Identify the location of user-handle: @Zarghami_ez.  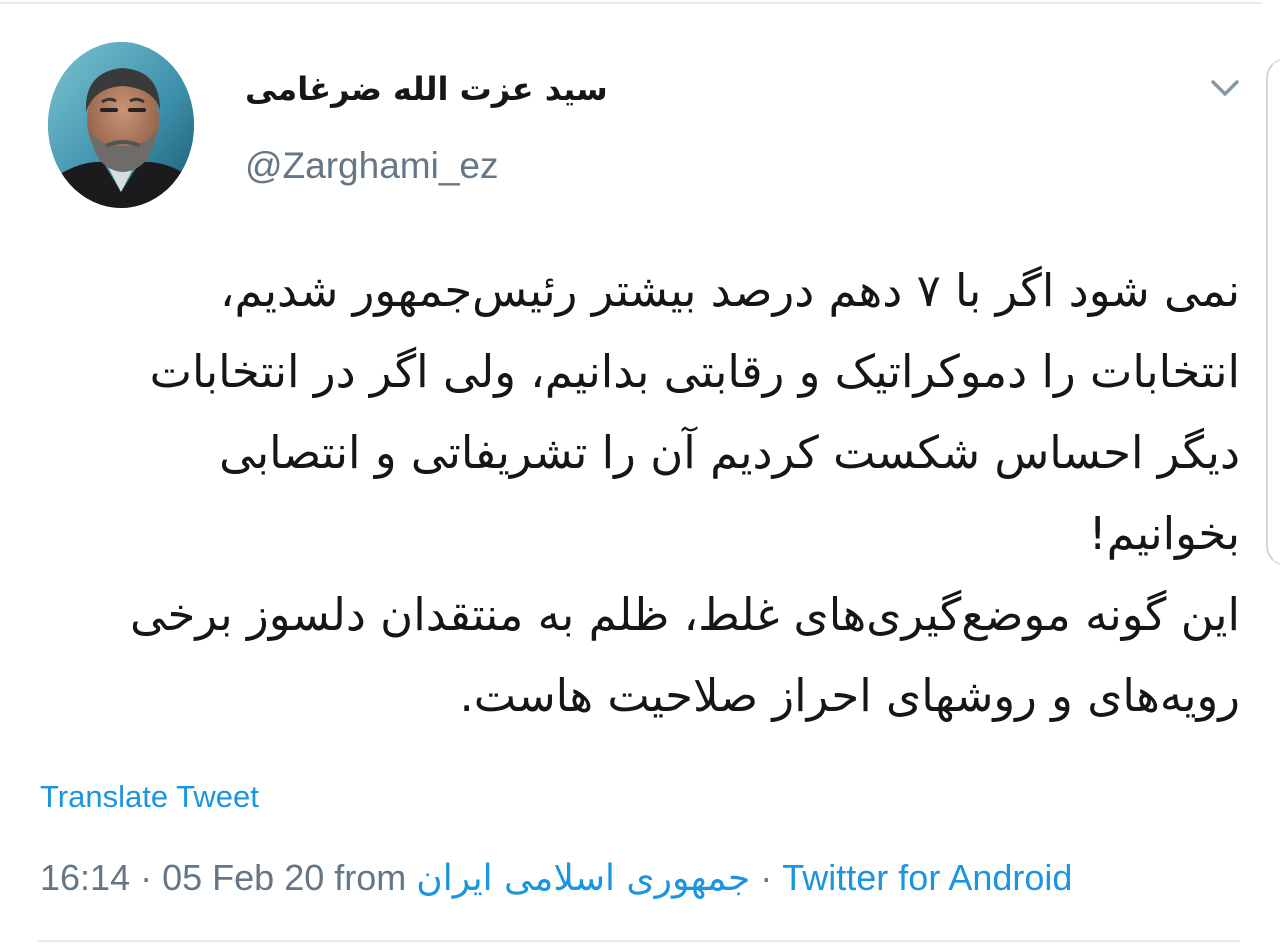
(372, 166).